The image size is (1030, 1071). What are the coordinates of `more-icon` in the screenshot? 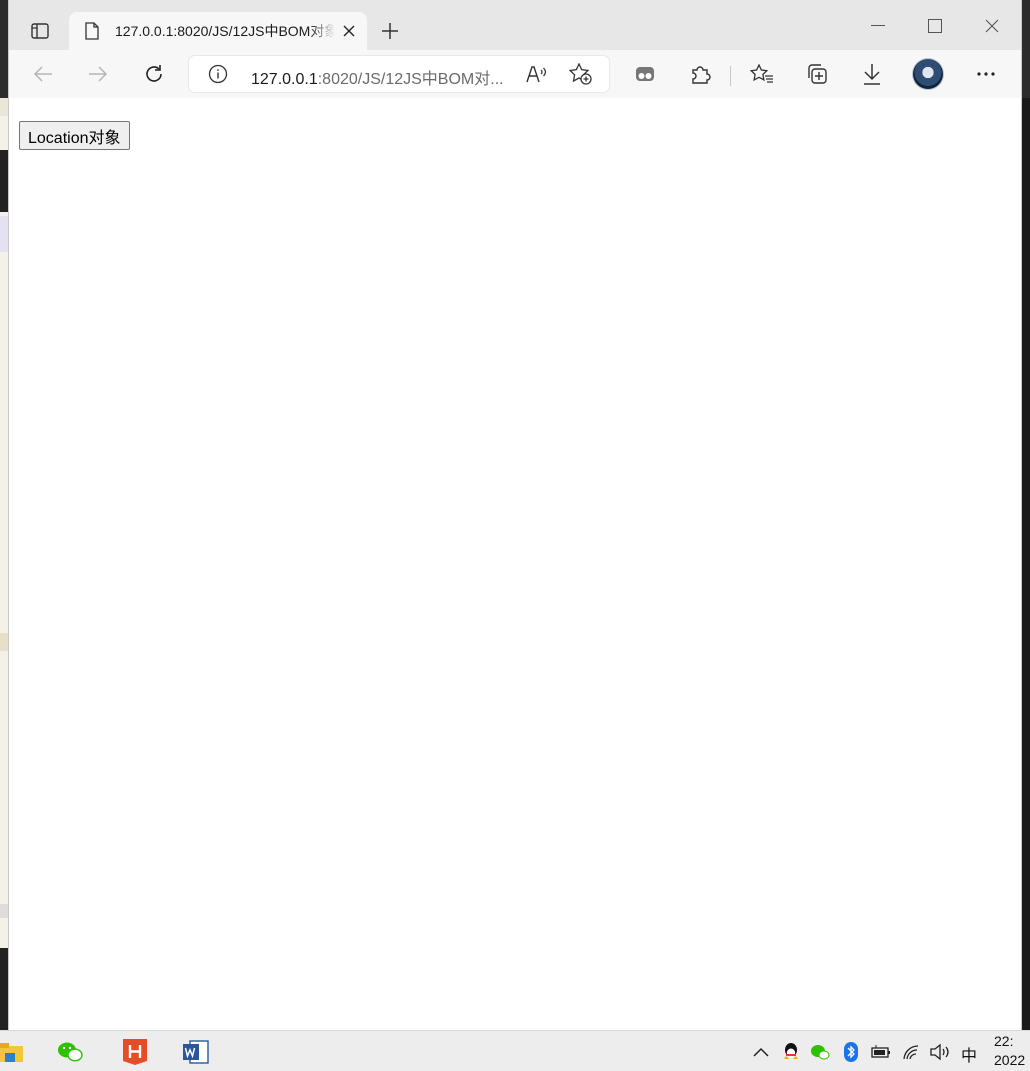 It's located at (986, 74).